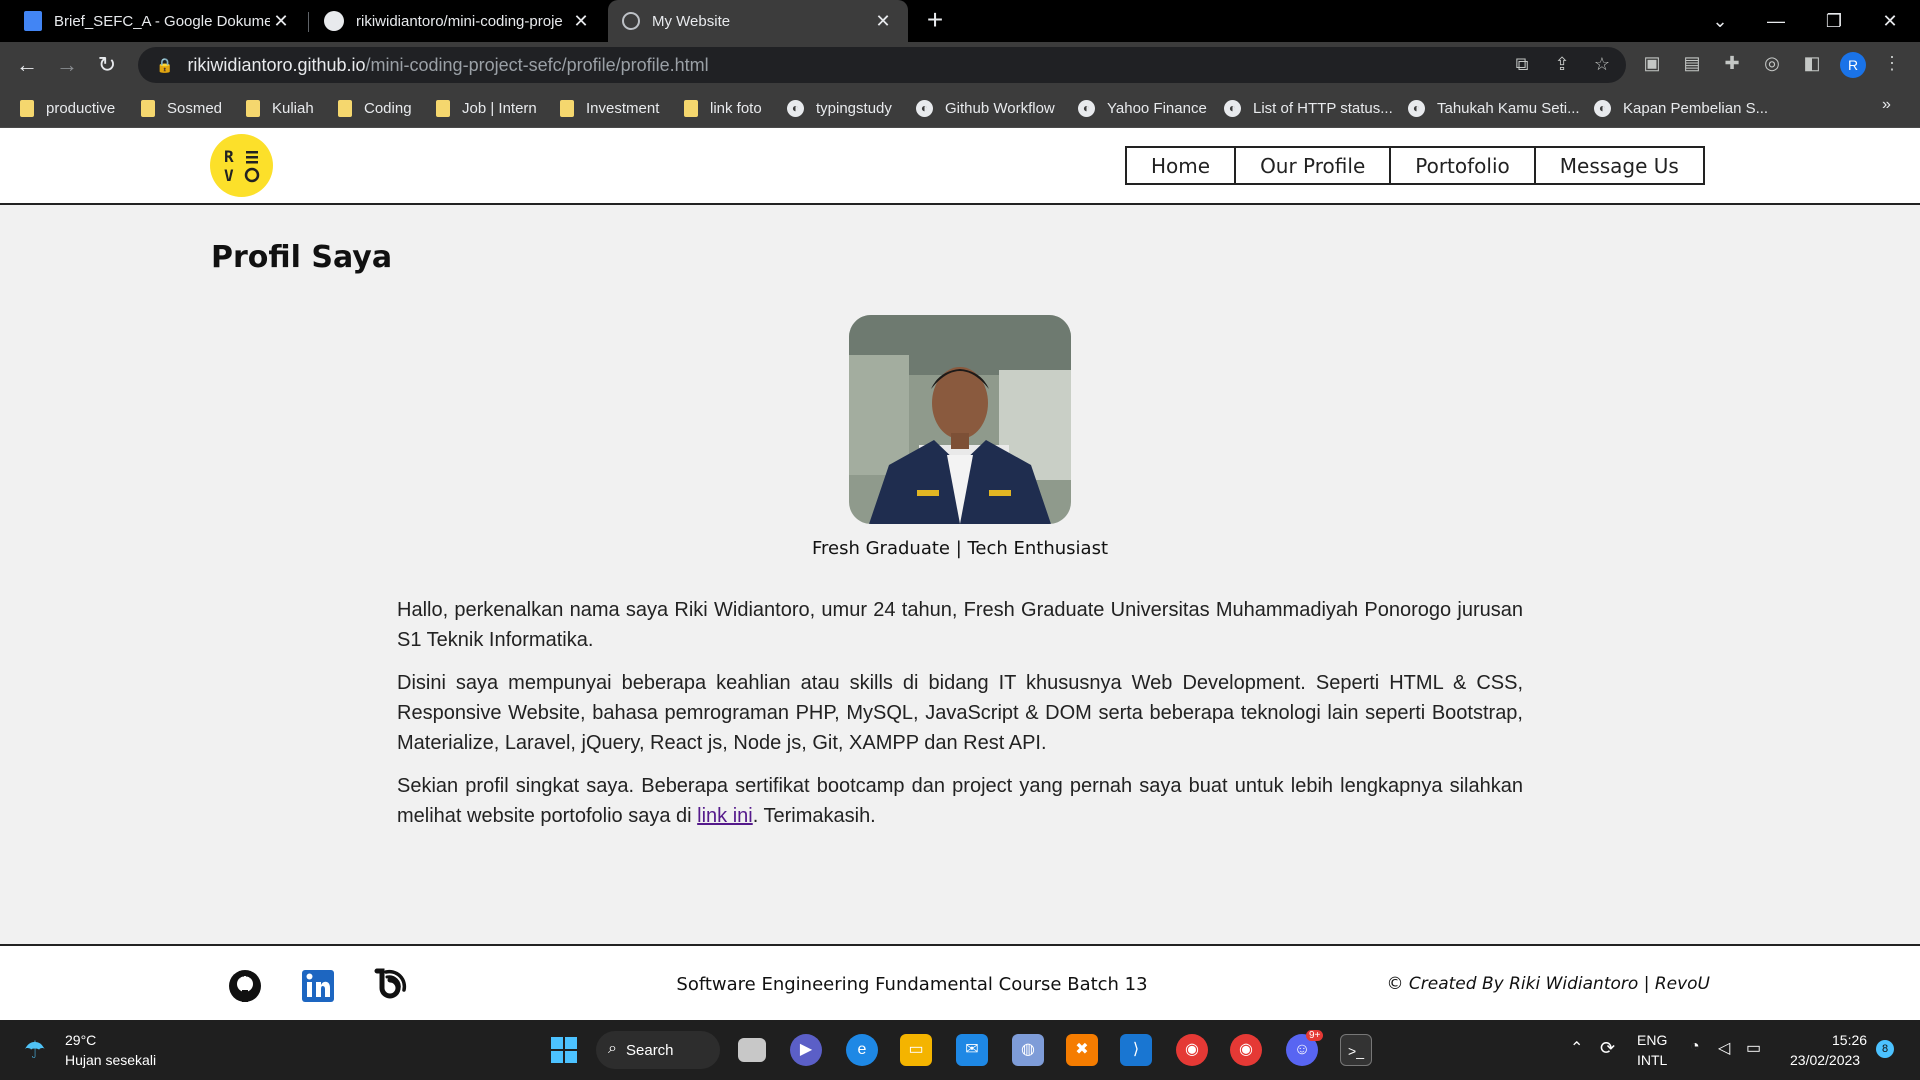 The width and height of the screenshot is (1920, 1080). What do you see at coordinates (162, 21) in the screenshot?
I see `tab-title: Brief_SEFC_A - Google Dokumen` at bounding box center [162, 21].